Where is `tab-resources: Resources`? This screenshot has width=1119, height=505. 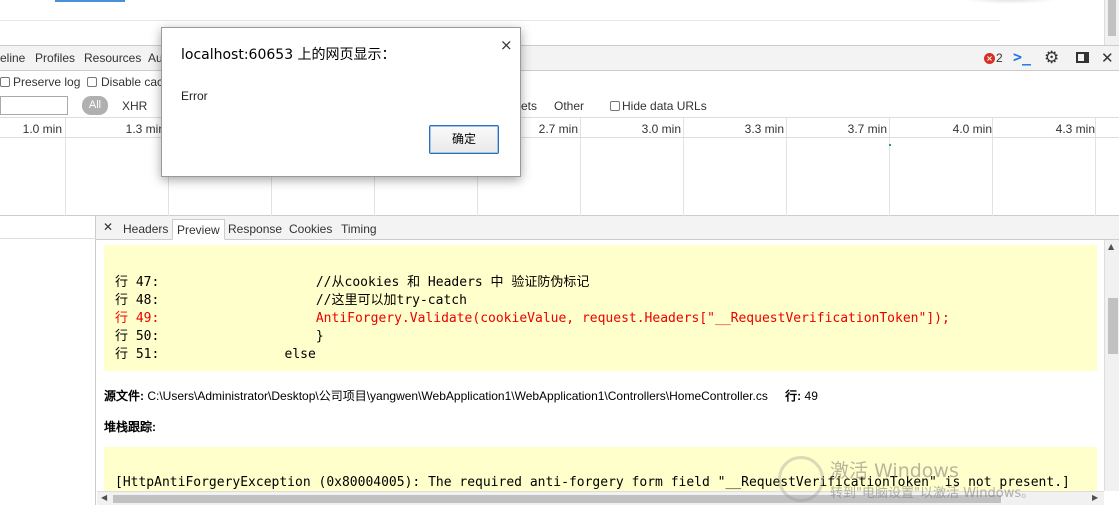
tab-resources: Resources is located at coordinates (112, 58).